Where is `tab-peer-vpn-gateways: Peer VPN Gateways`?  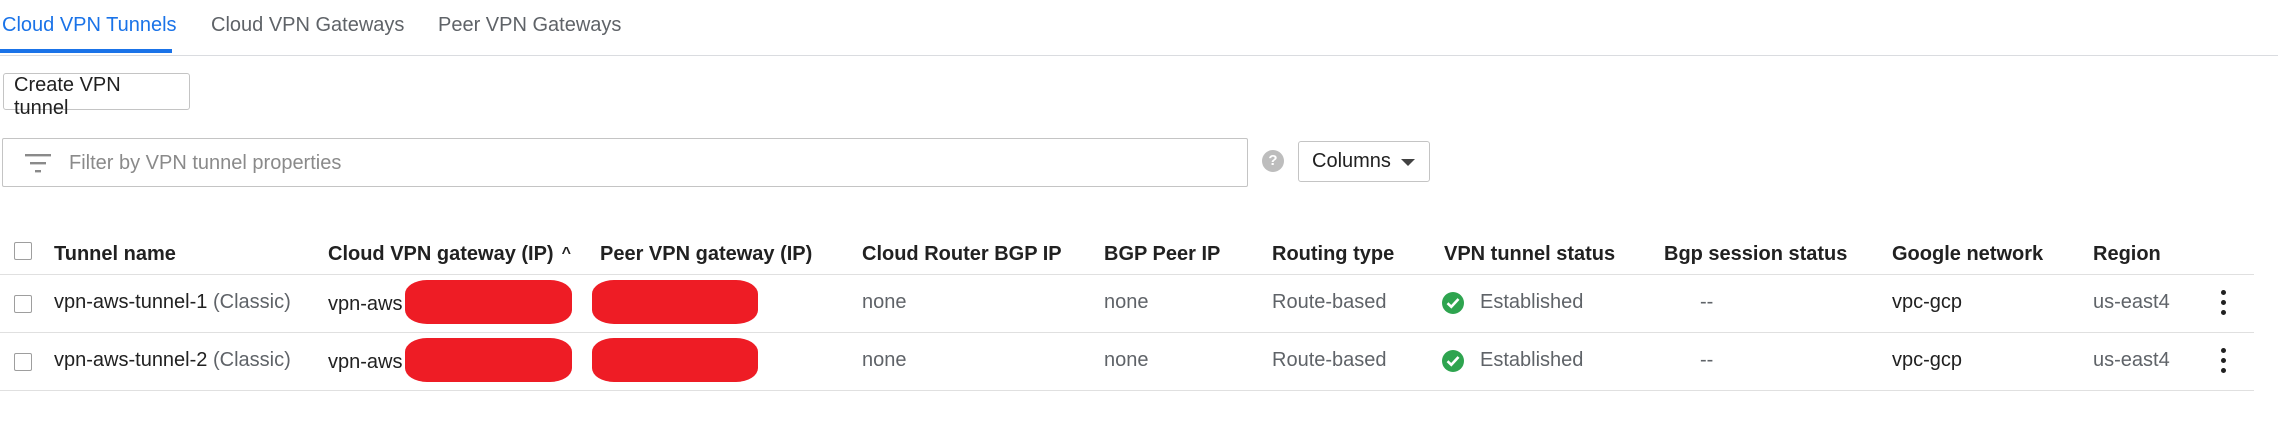 tab-peer-vpn-gateways: Peer VPN Gateways is located at coordinates (529, 25).